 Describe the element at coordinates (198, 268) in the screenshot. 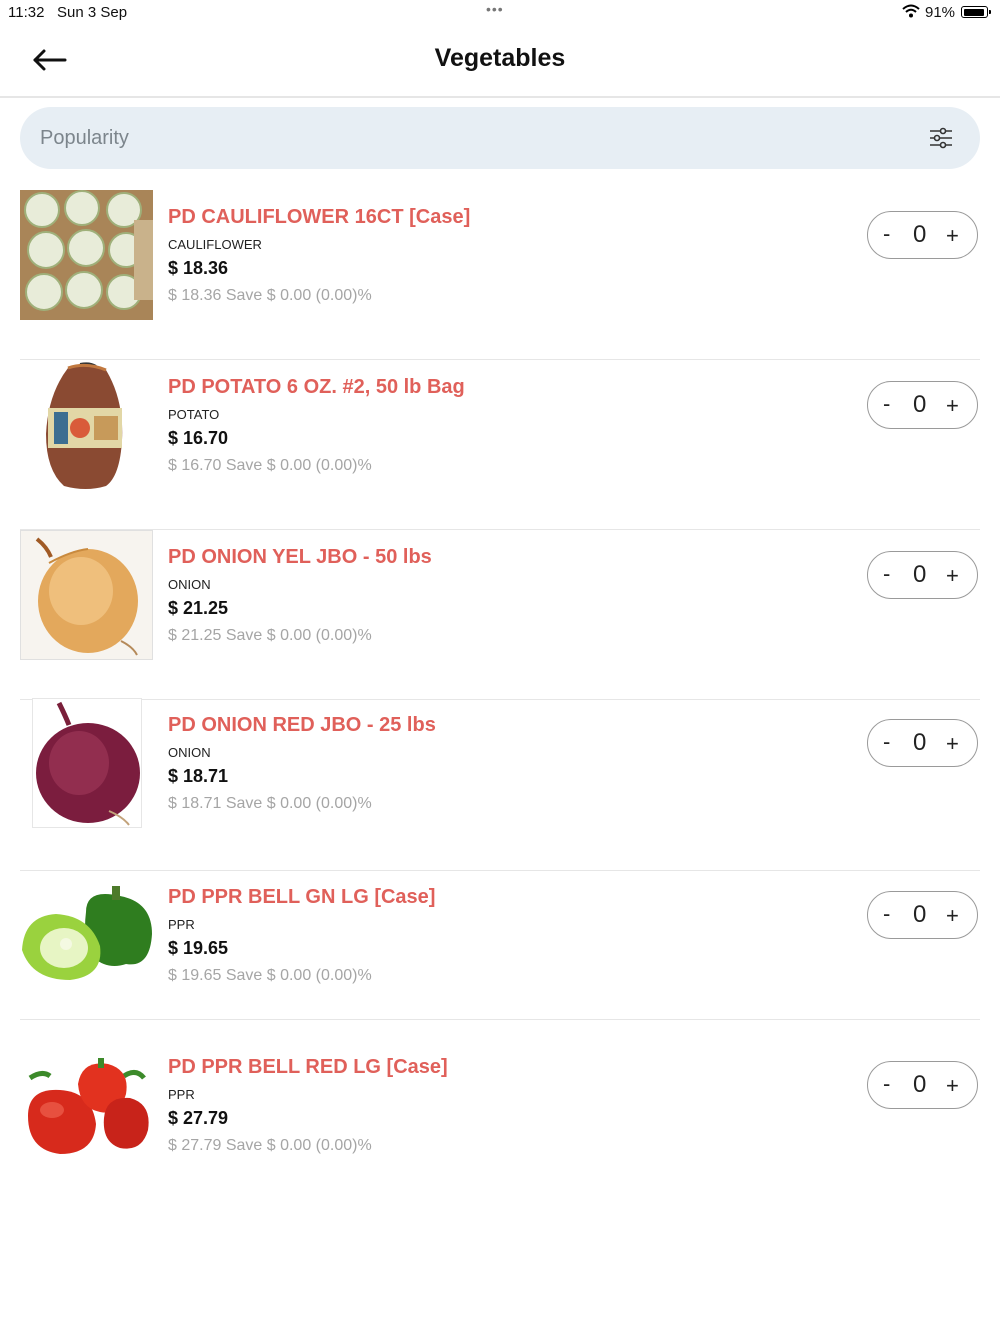

I see `product-price: $ 18.36` at that location.